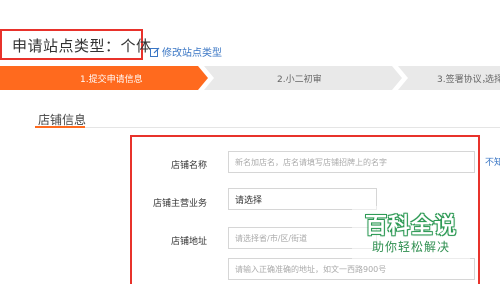 Image resolution: width=500 pixels, height=284 pixels. What do you see at coordinates (299, 80) in the screenshot?
I see `step-2-label: 2.小二初审` at bounding box center [299, 80].